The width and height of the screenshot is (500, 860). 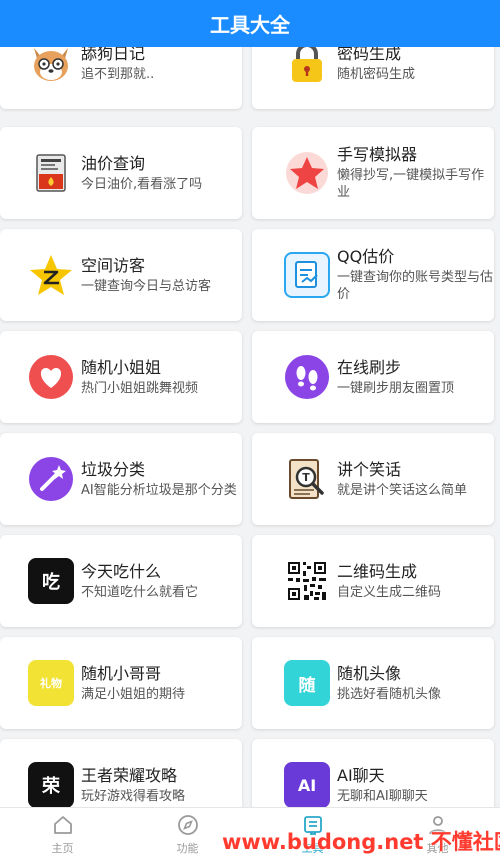 I want to click on tool-card-qzone-visitors: 空间访客 一键查询今日与总访客, so click(x=121, y=275).